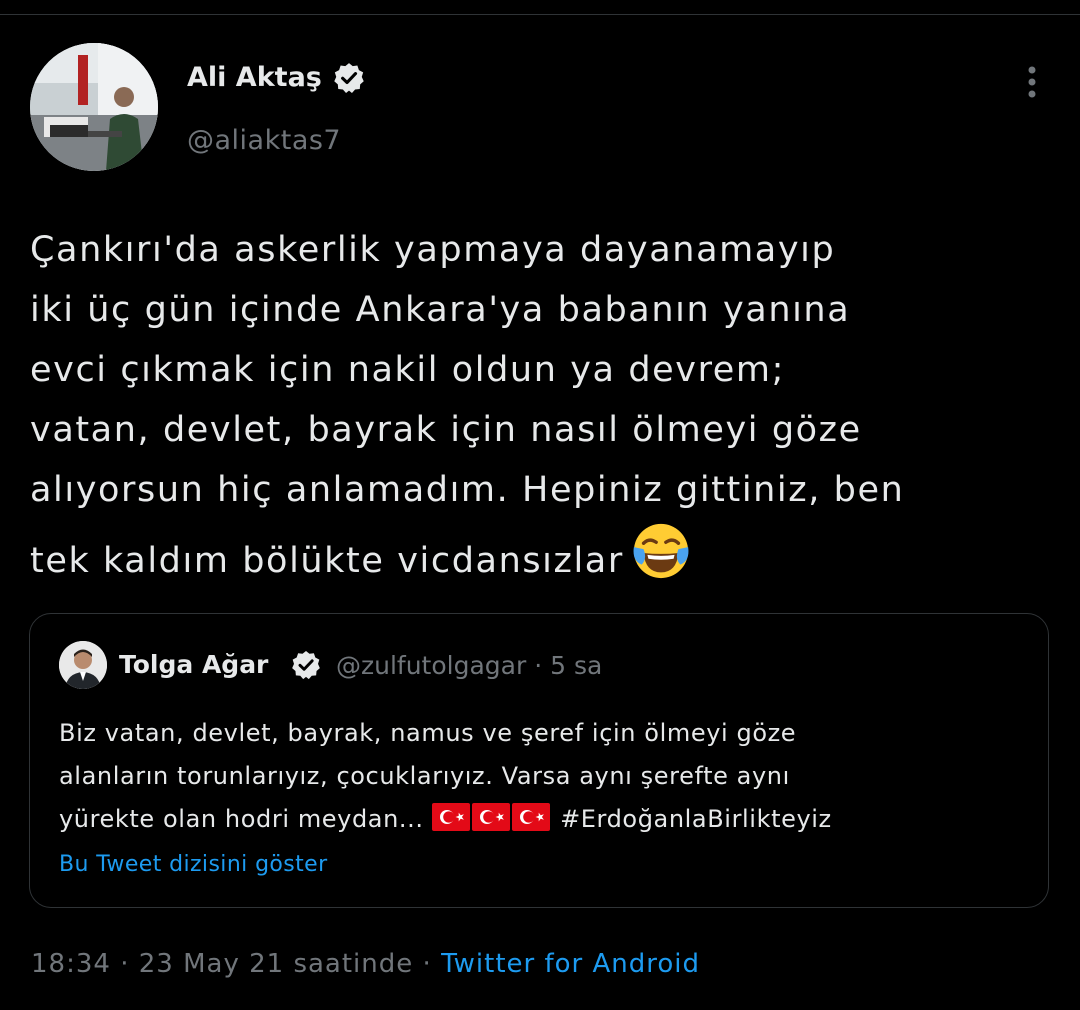  What do you see at coordinates (71, 964) in the screenshot?
I see `tweet-time: 18:34` at bounding box center [71, 964].